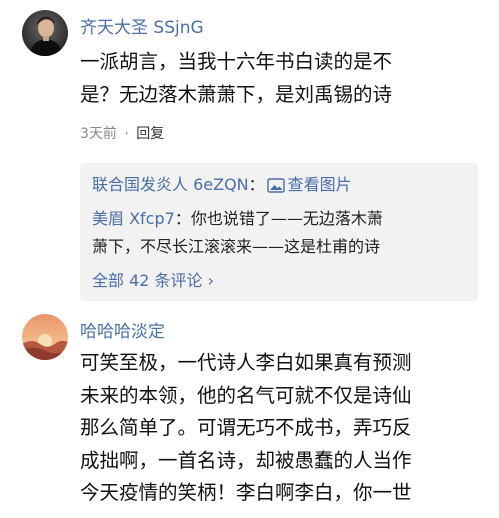 Image resolution: width=499 pixels, height=518 pixels. I want to click on reply-2-line-1: 美眉 Xfcp7：你也说错了——无边落木萧, so click(237, 219).